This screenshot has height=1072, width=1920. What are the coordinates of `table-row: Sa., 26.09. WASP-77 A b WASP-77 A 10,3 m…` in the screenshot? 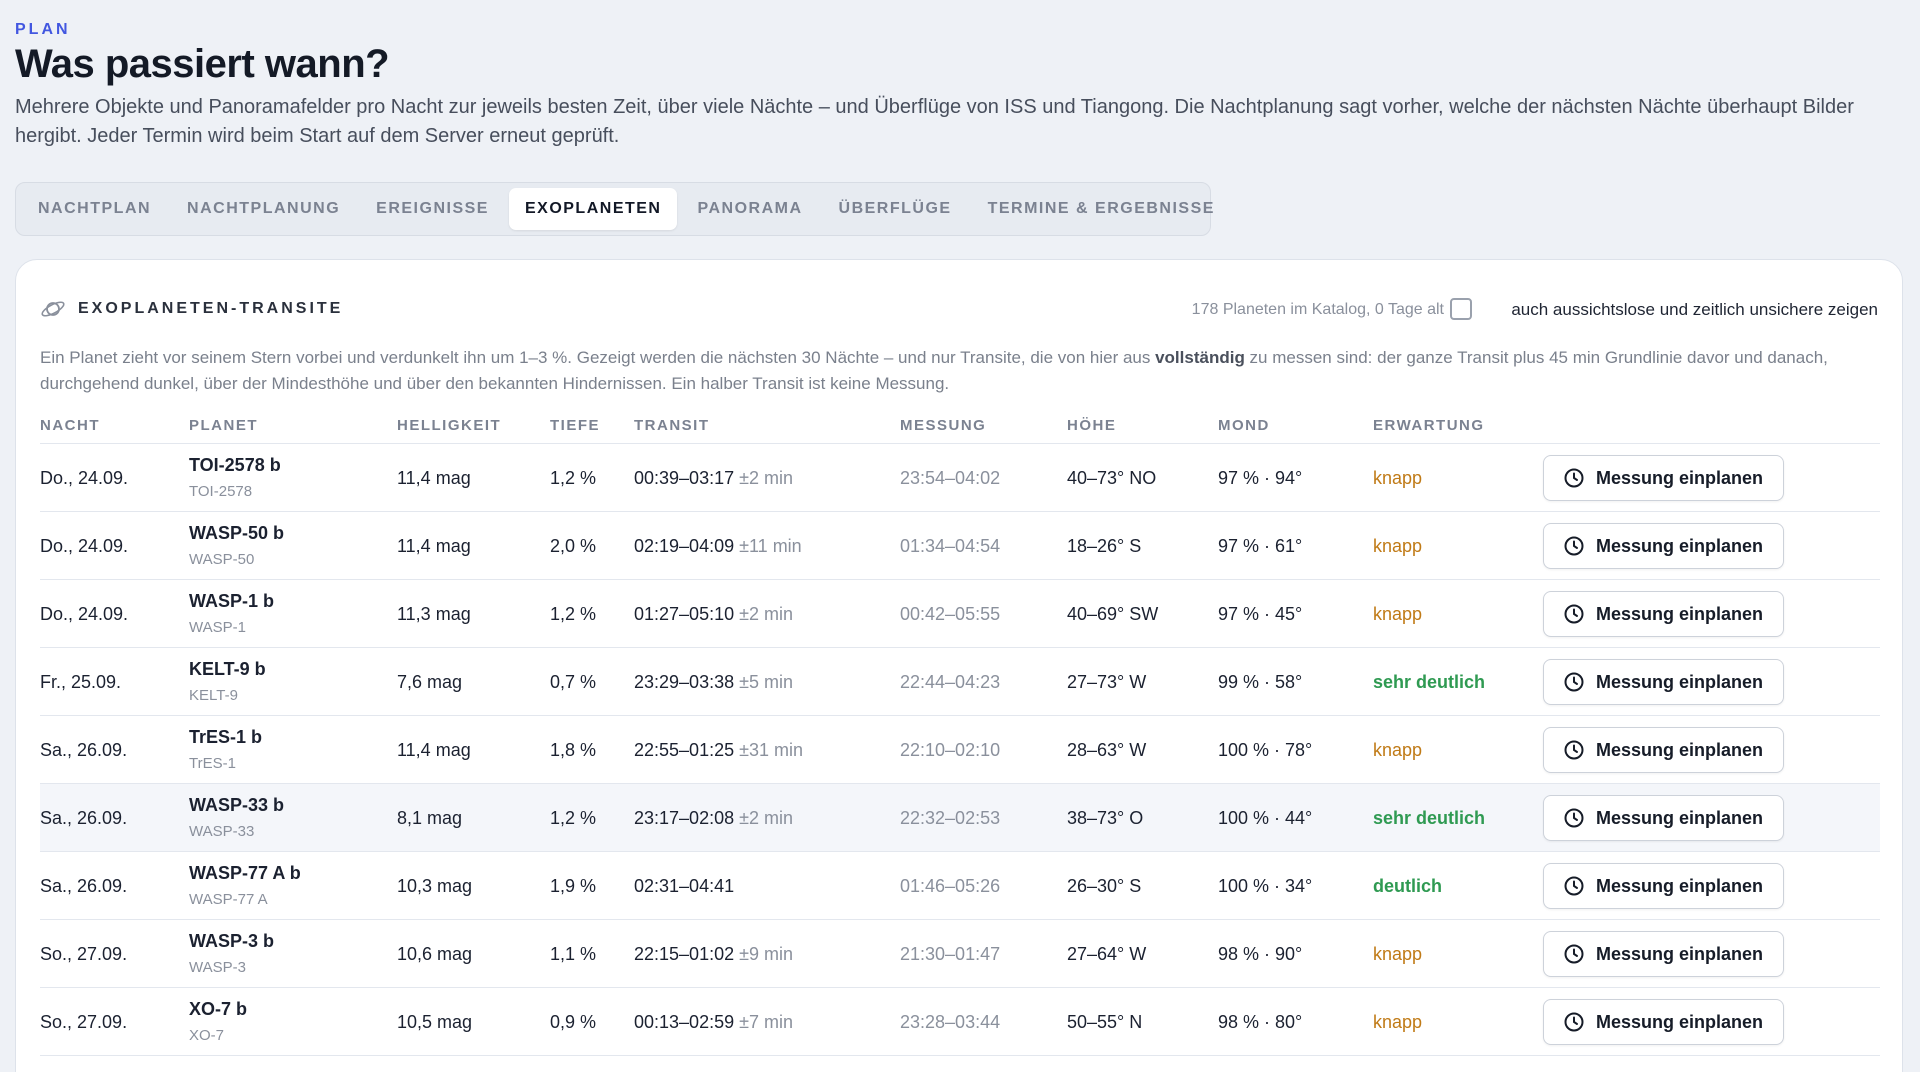 It's located at (960, 886).